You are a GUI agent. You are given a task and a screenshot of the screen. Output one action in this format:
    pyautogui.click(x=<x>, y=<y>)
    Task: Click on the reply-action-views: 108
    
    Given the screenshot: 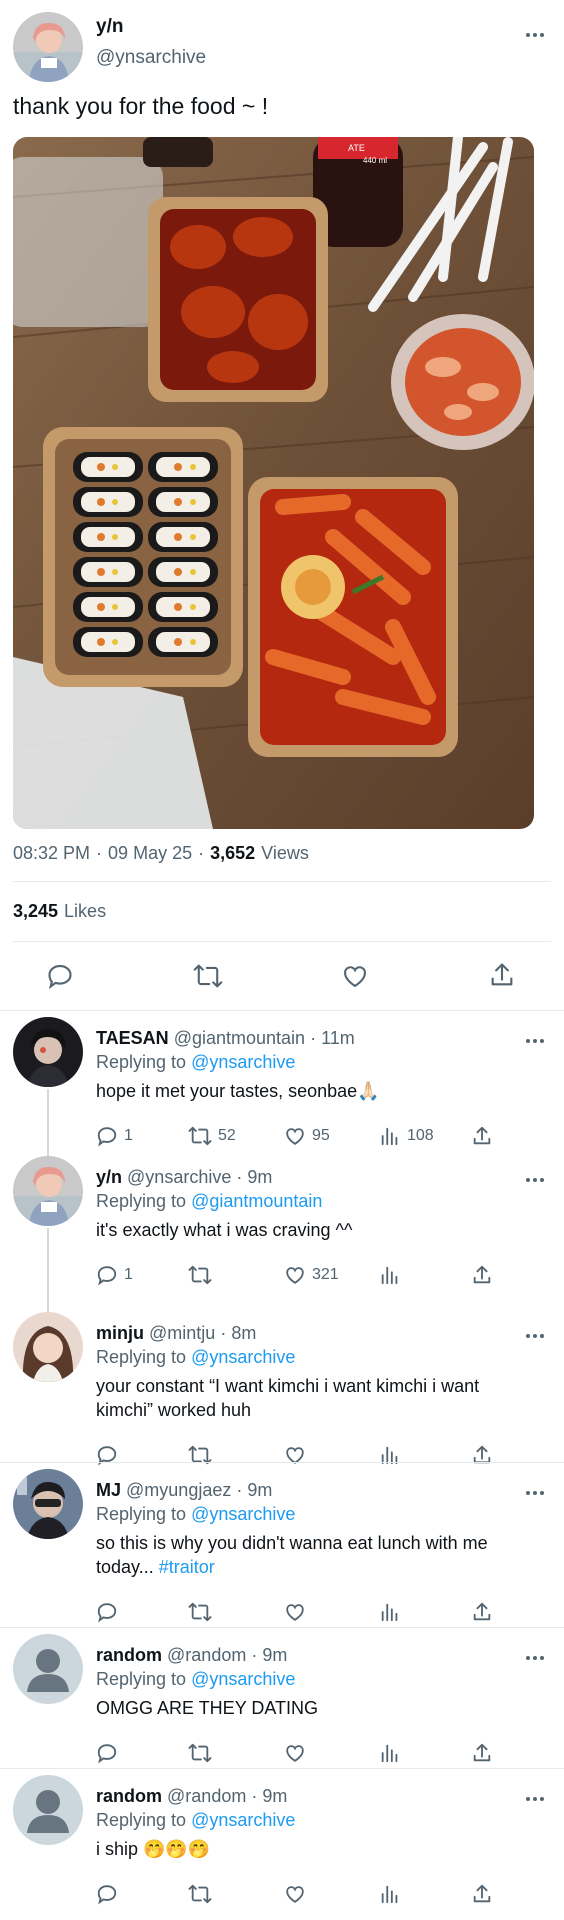 What is the action you would take?
    pyautogui.click(x=406, y=1136)
    